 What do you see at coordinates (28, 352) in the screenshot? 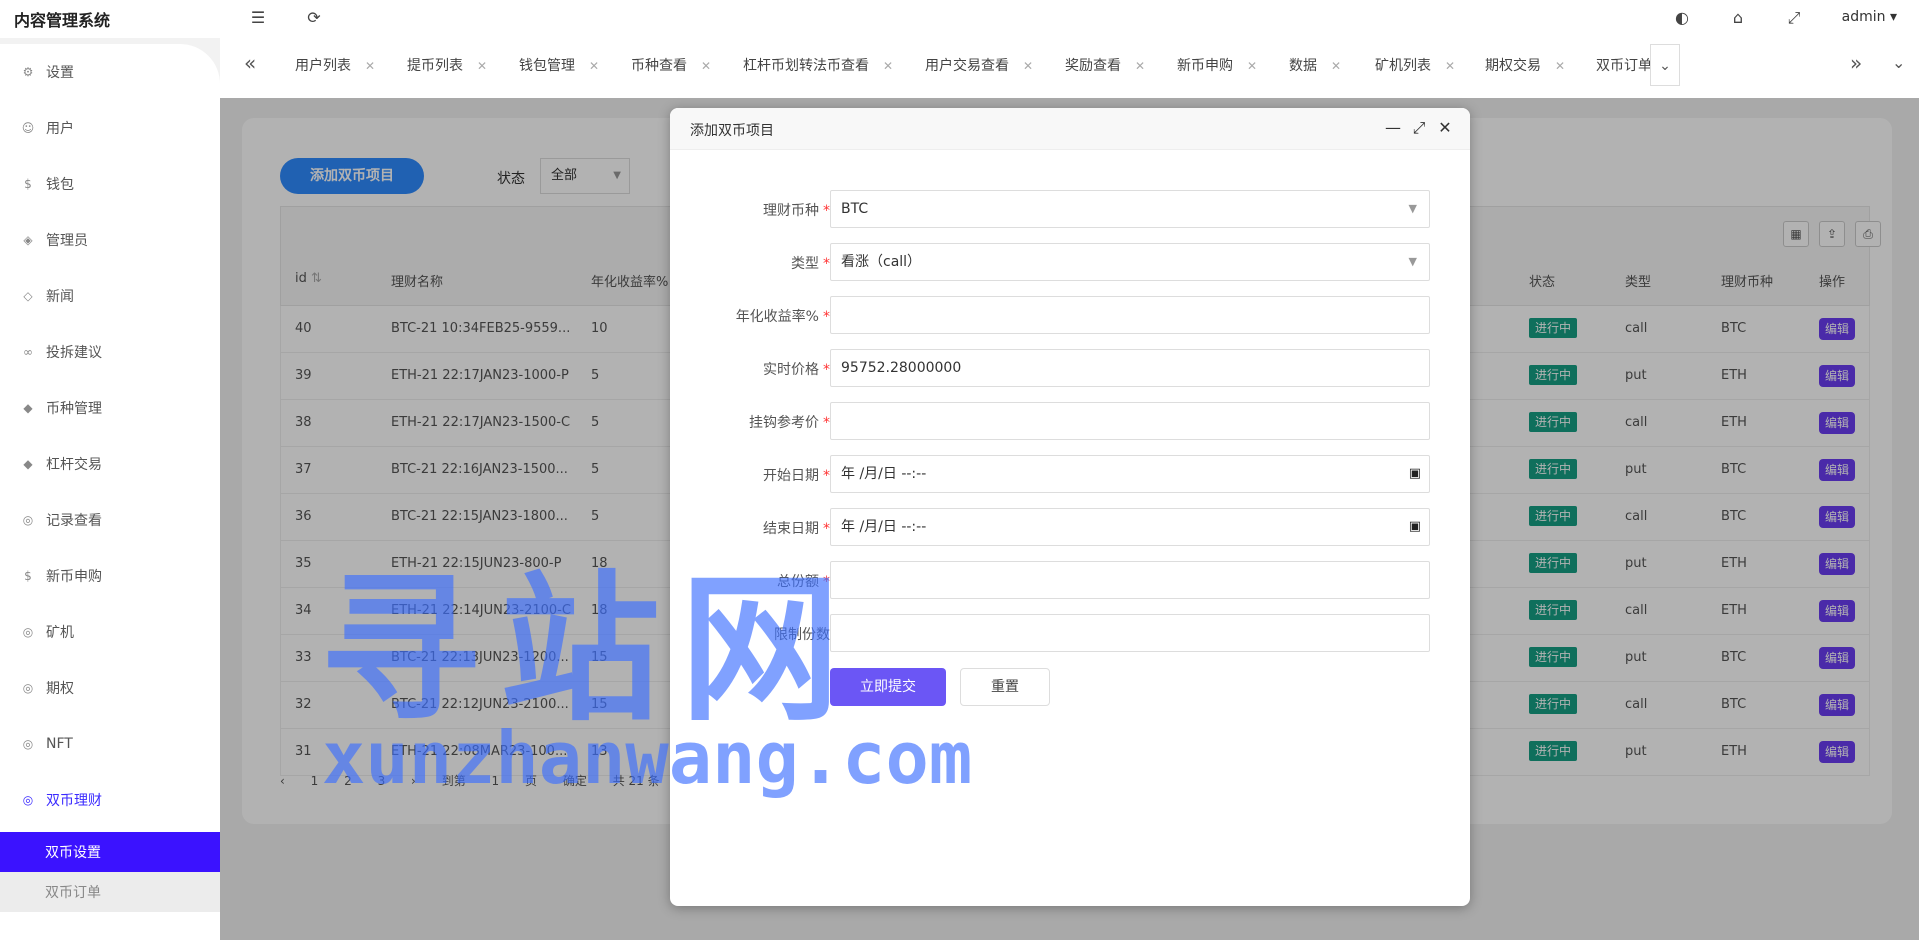
I see `link-icon: ∞` at bounding box center [28, 352].